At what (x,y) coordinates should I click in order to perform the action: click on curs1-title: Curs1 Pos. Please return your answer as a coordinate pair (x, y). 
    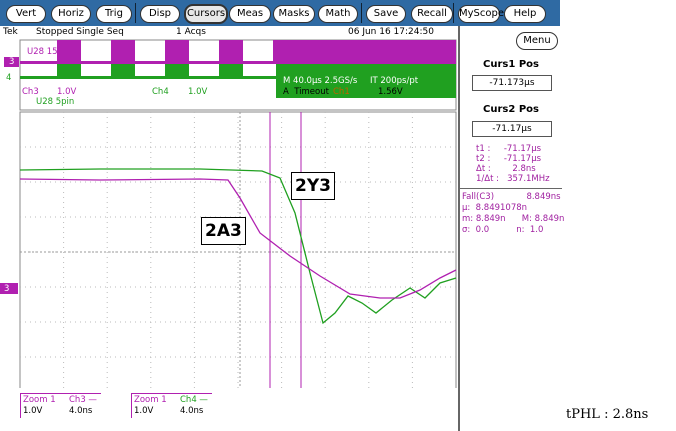
    Looking at the image, I should click on (511, 64).